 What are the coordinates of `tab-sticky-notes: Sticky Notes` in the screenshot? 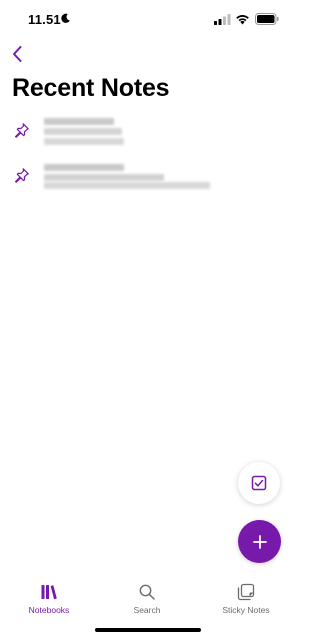 It's located at (246, 600).